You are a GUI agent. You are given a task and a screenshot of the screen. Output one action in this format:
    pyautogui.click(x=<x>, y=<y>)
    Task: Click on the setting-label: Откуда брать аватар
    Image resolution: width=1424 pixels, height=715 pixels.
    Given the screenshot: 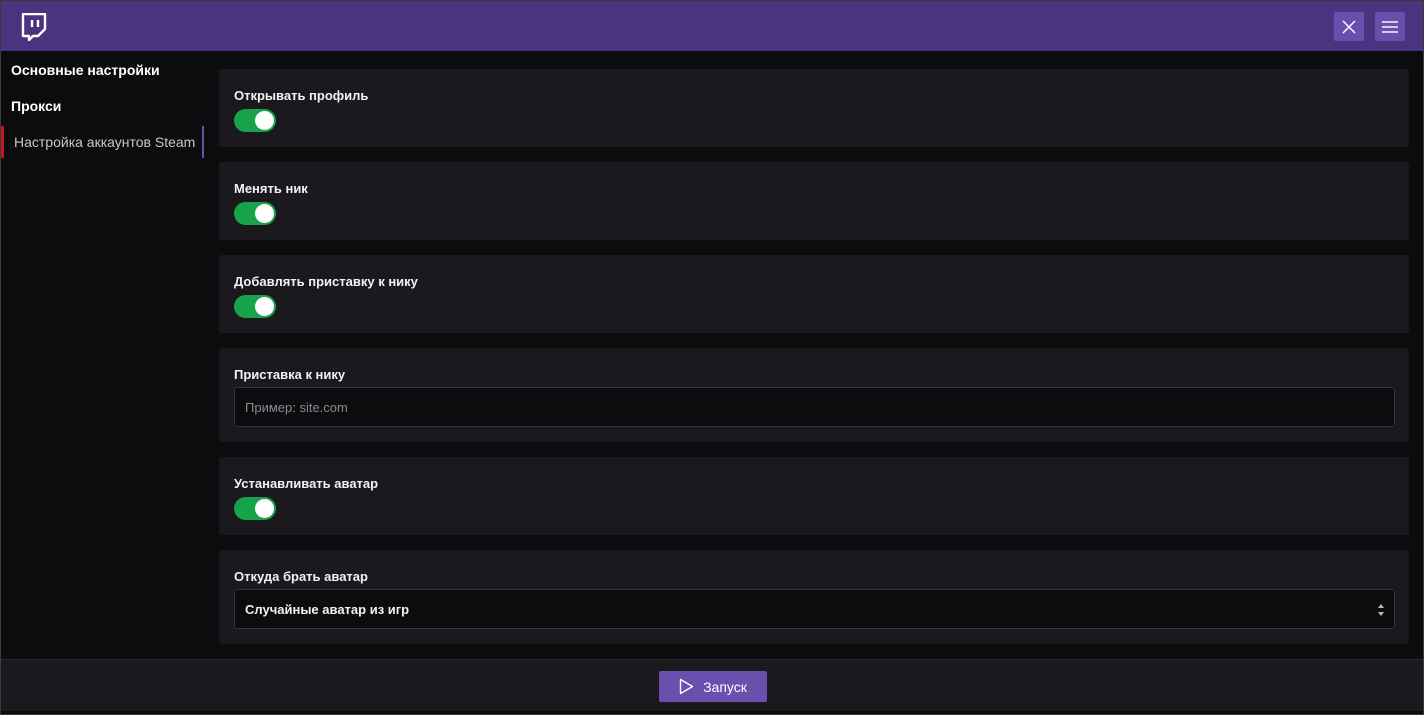 What is the action you would take?
    pyautogui.click(x=301, y=576)
    